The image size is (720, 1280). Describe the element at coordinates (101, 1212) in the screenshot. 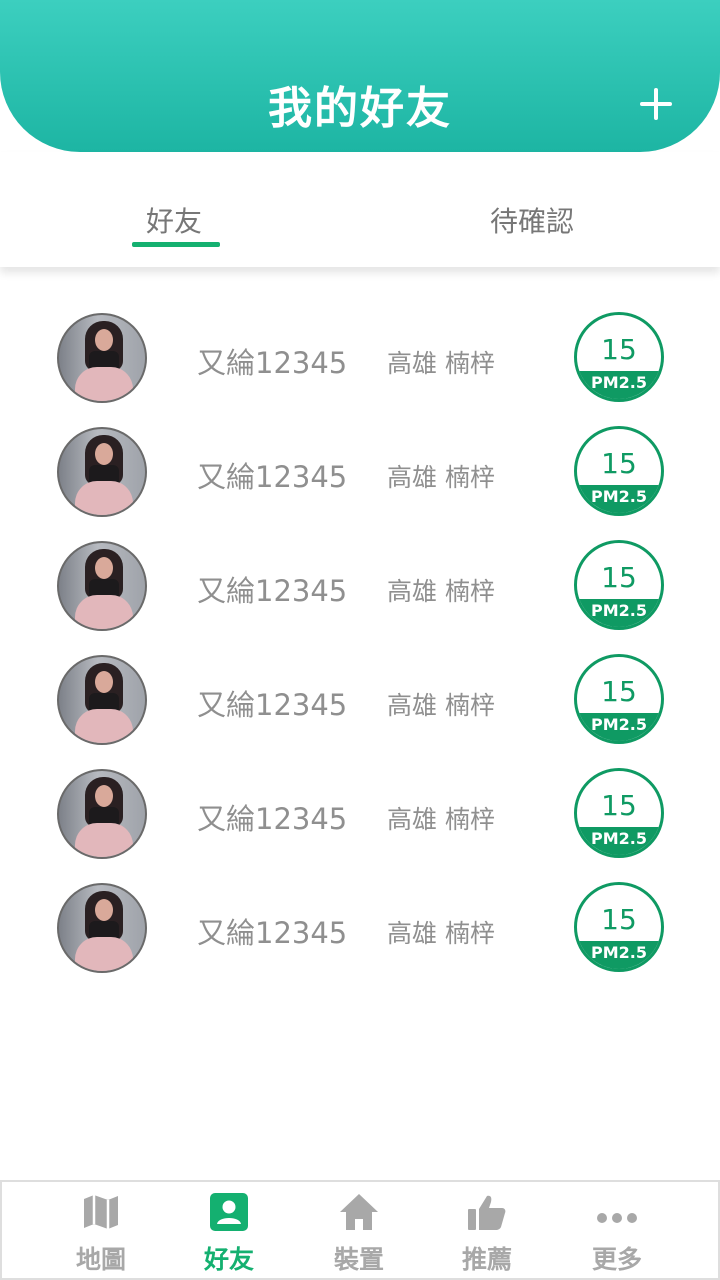

I see `map-icon` at that location.